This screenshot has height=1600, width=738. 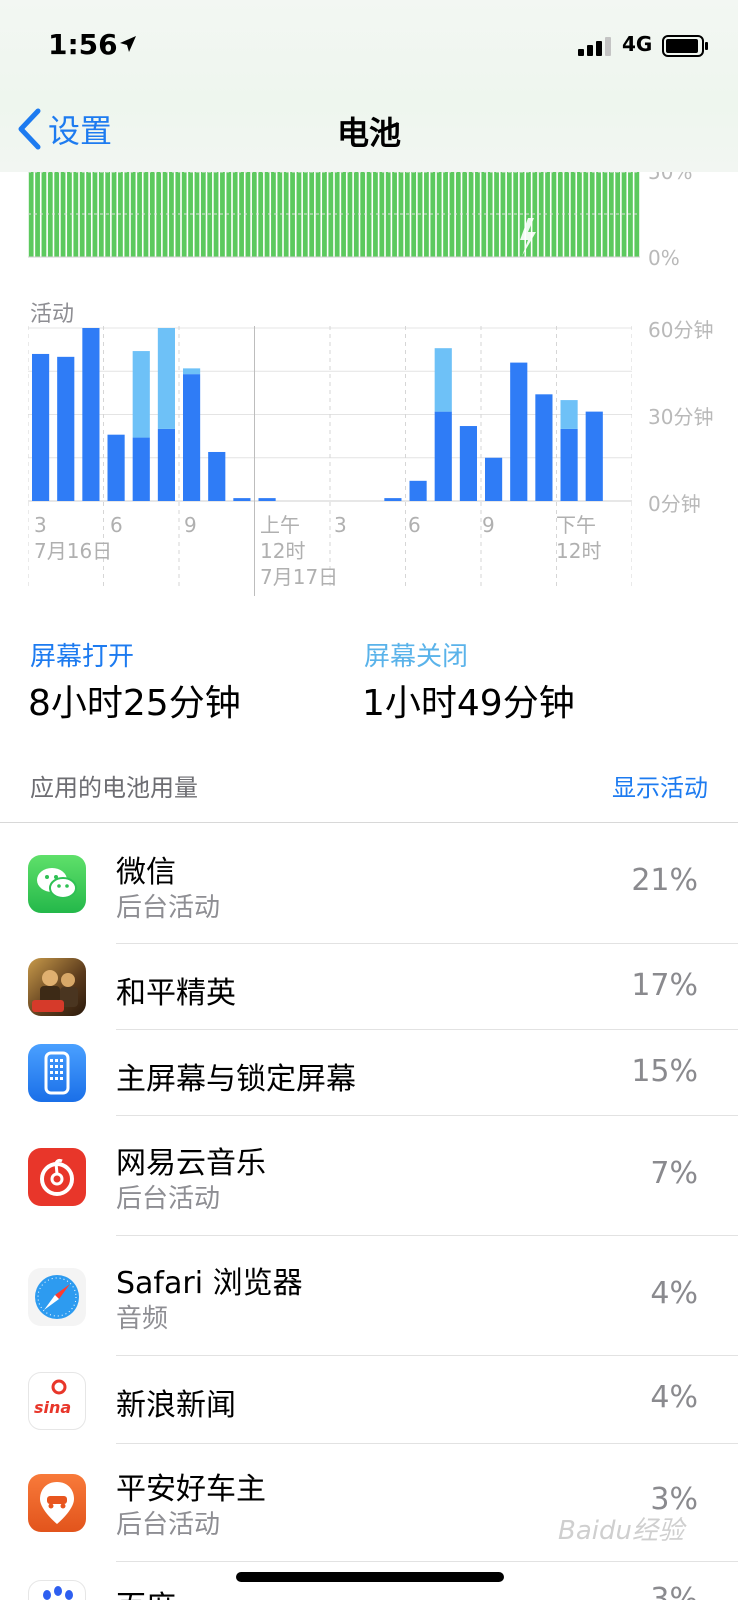 I want to click on activity-tick-60: 60分钟, so click(x=681, y=330).